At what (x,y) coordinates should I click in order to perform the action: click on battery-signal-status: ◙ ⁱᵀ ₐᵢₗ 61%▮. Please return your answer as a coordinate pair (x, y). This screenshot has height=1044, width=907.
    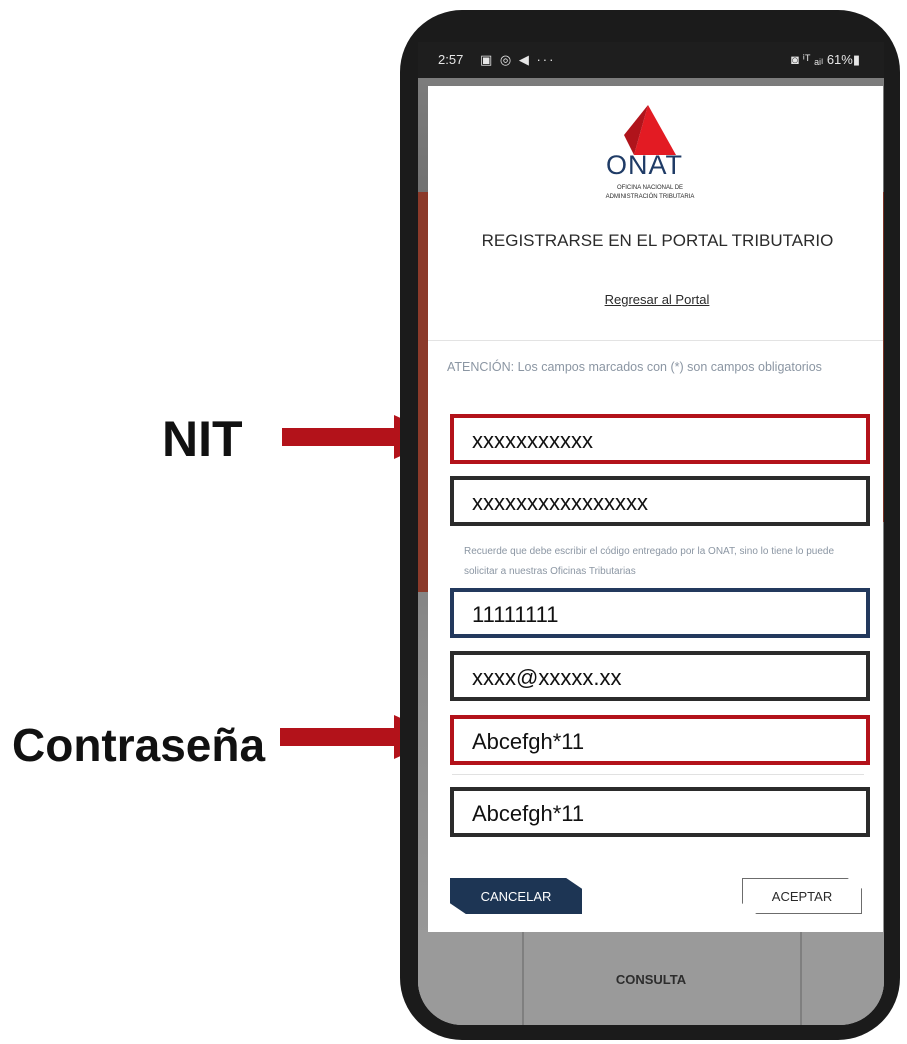
    Looking at the image, I should click on (825, 59).